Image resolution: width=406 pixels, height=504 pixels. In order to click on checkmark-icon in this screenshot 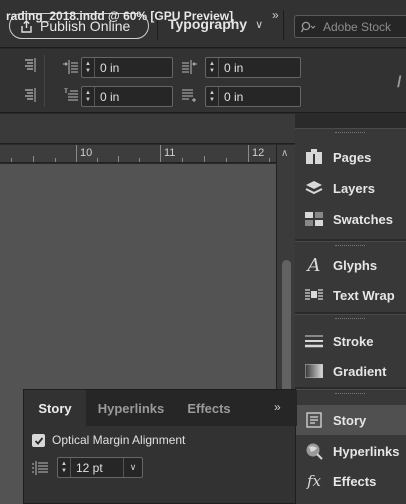, I will do `click(38, 440)`.